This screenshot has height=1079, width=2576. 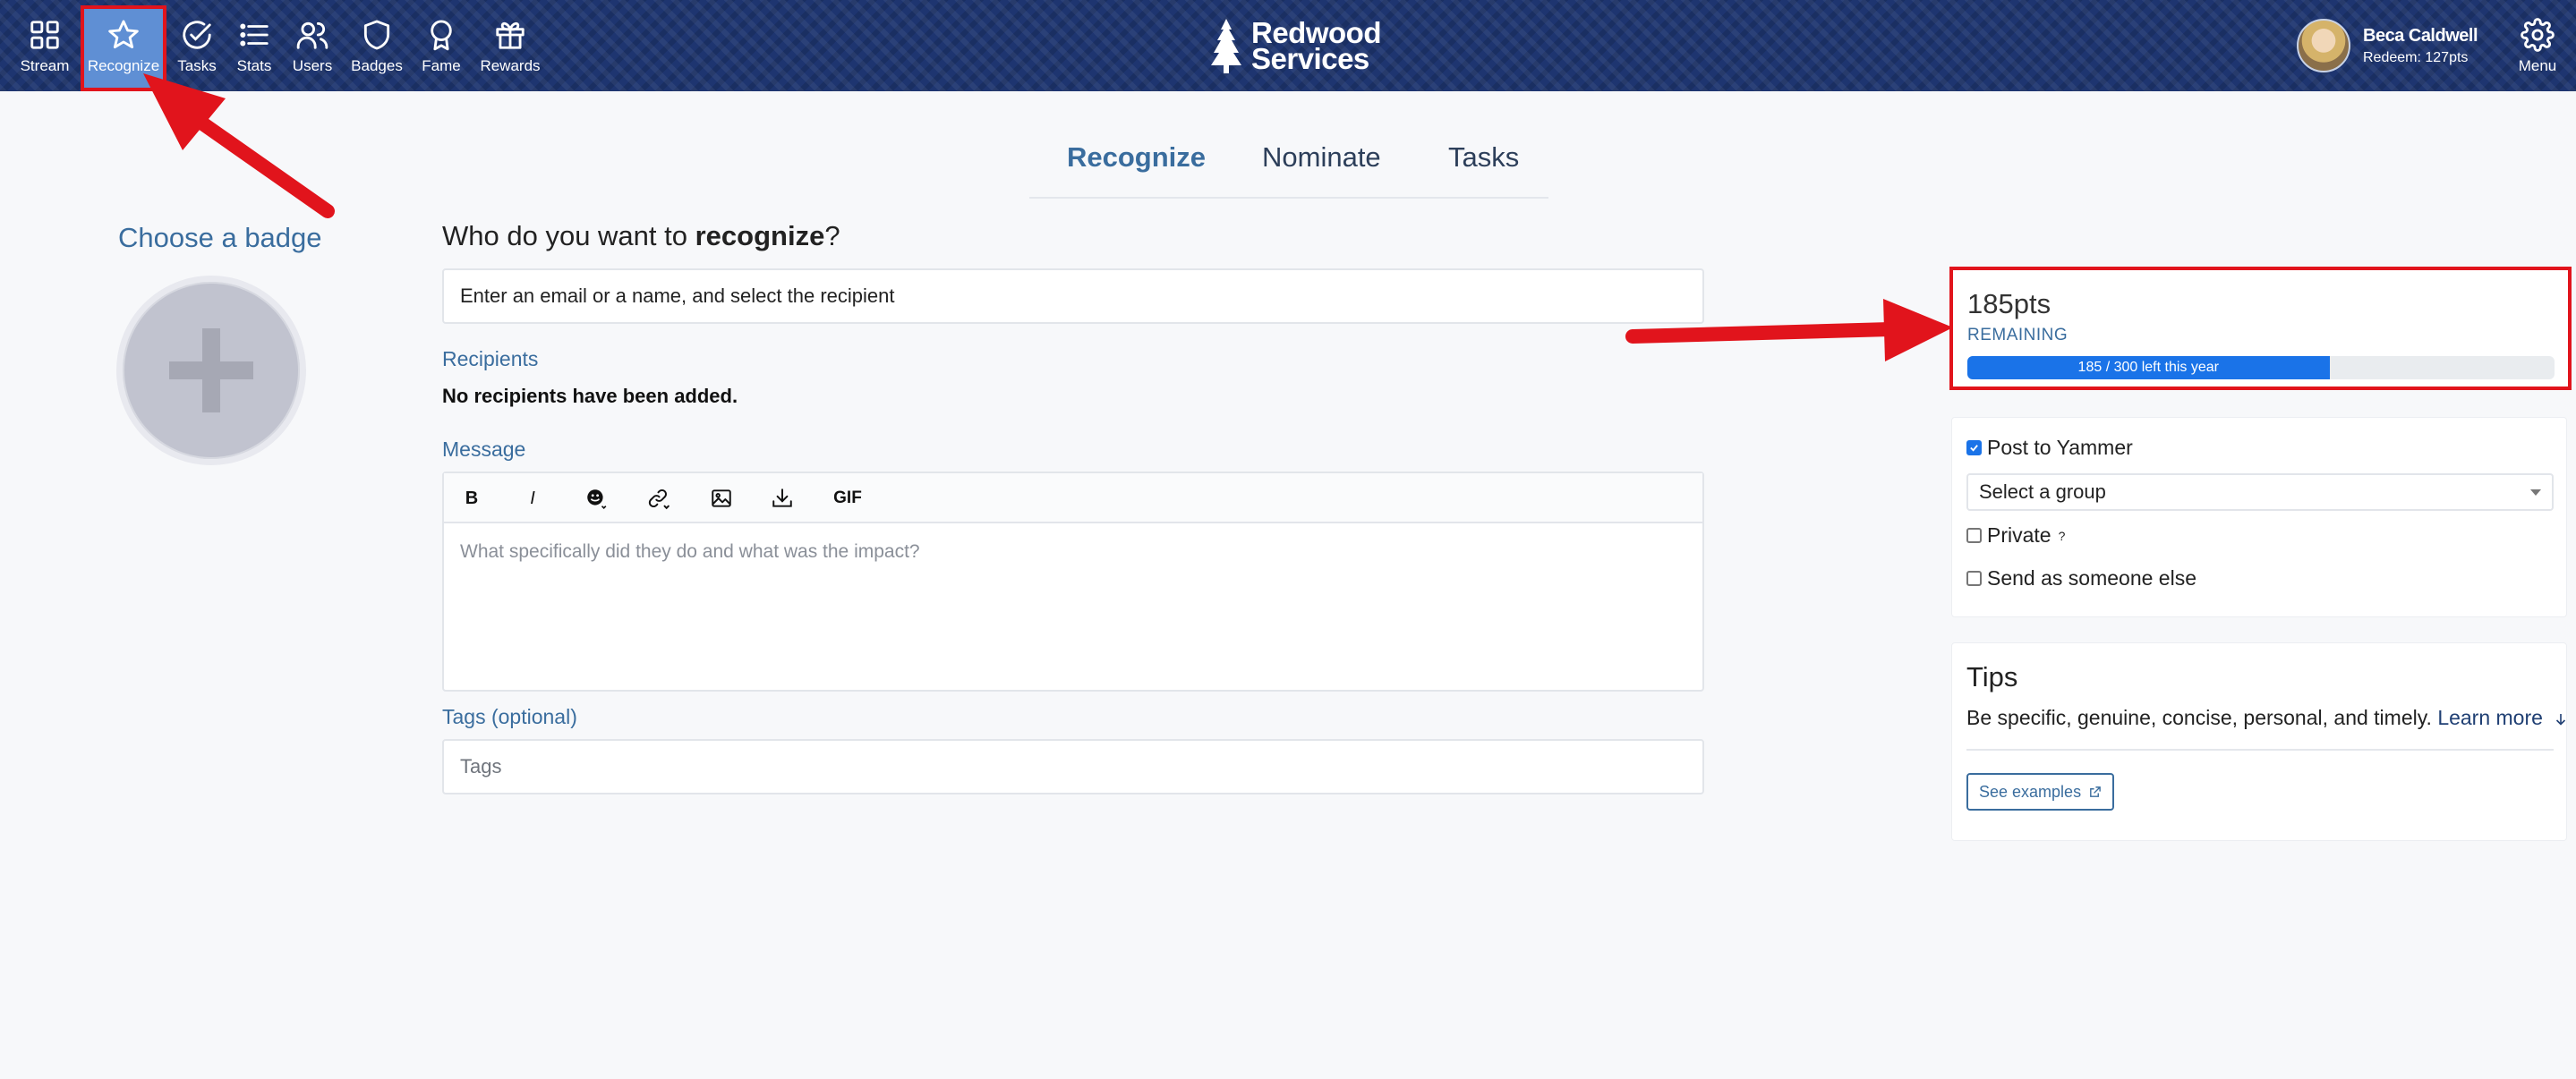 I want to click on nav-badges-label: Badges, so click(x=377, y=65).